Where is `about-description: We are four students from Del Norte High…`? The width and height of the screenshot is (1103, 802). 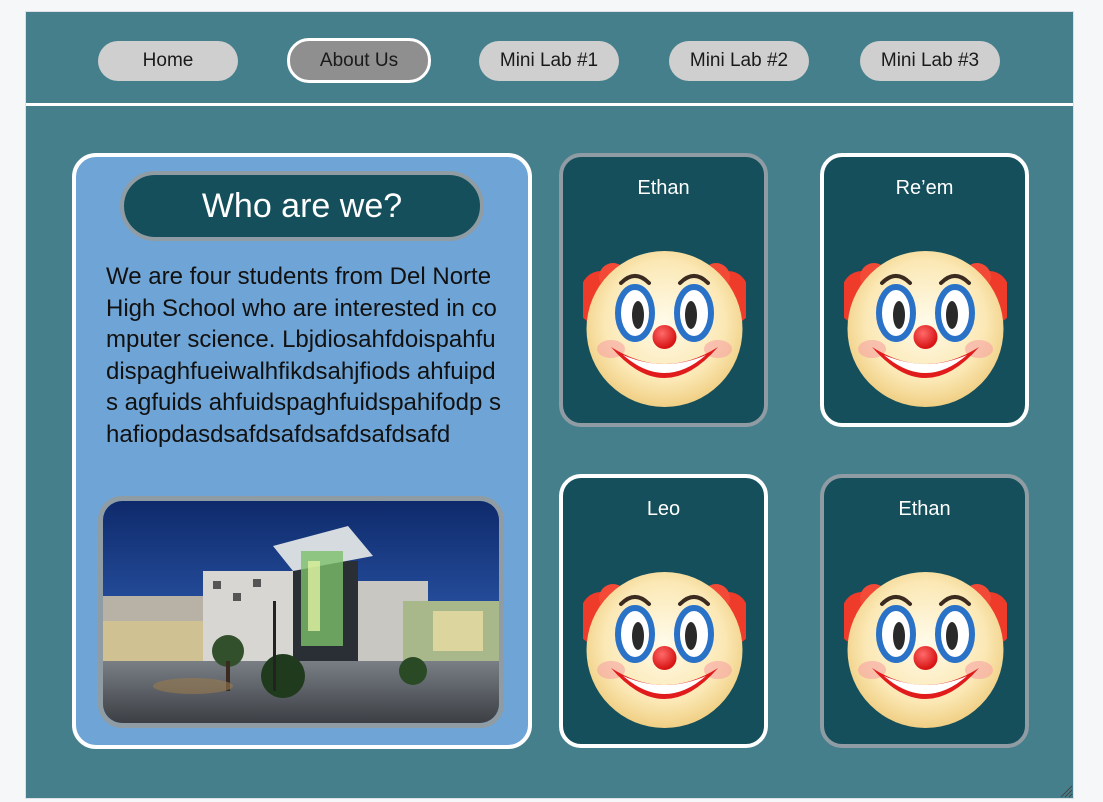
about-description: We are four students from Del Norte High… is located at coordinates (303, 355).